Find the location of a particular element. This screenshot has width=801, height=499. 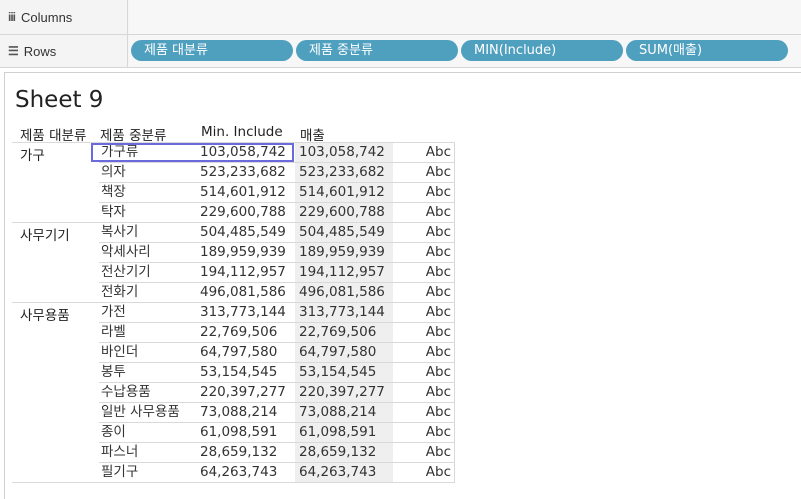

table-row: 전산기기 194,112,957 194,112,957 Abc is located at coordinates (230, 273).